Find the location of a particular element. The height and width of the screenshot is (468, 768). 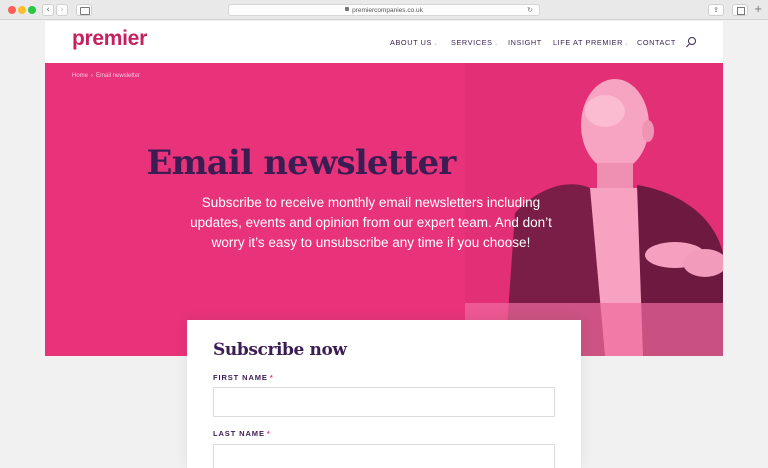

new-tab-icon: + is located at coordinates (761, 11).